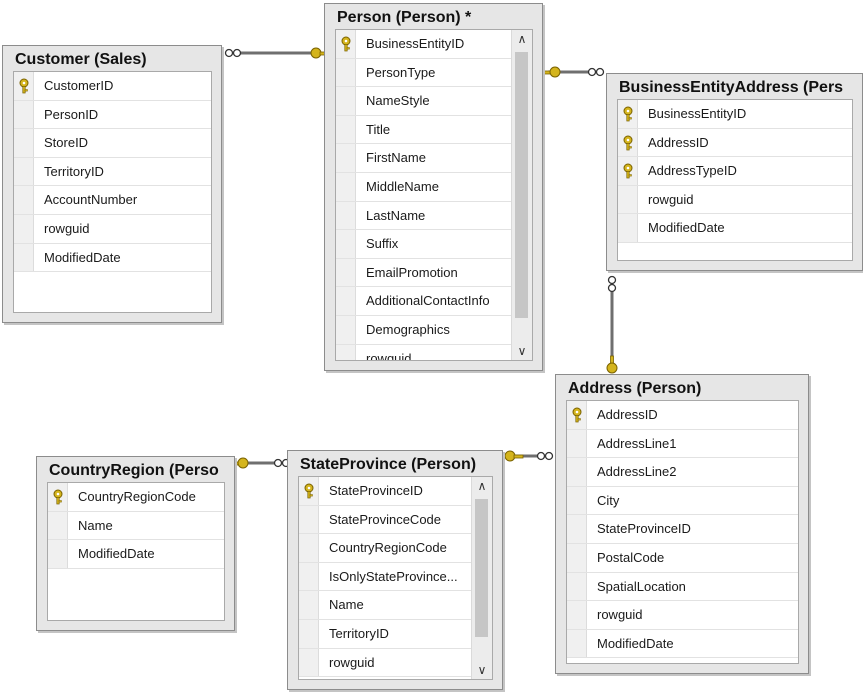 The width and height of the screenshot is (863, 693). I want to click on column-row: AddressLine1, so click(682, 444).